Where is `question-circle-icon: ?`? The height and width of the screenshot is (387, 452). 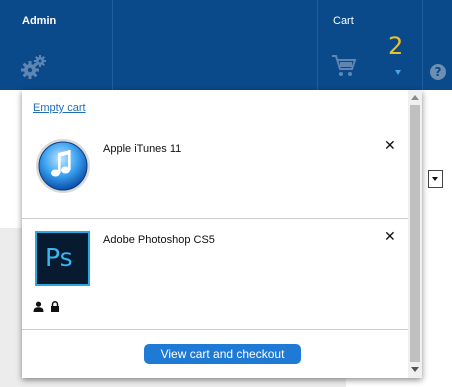 question-circle-icon: ? is located at coordinates (438, 72).